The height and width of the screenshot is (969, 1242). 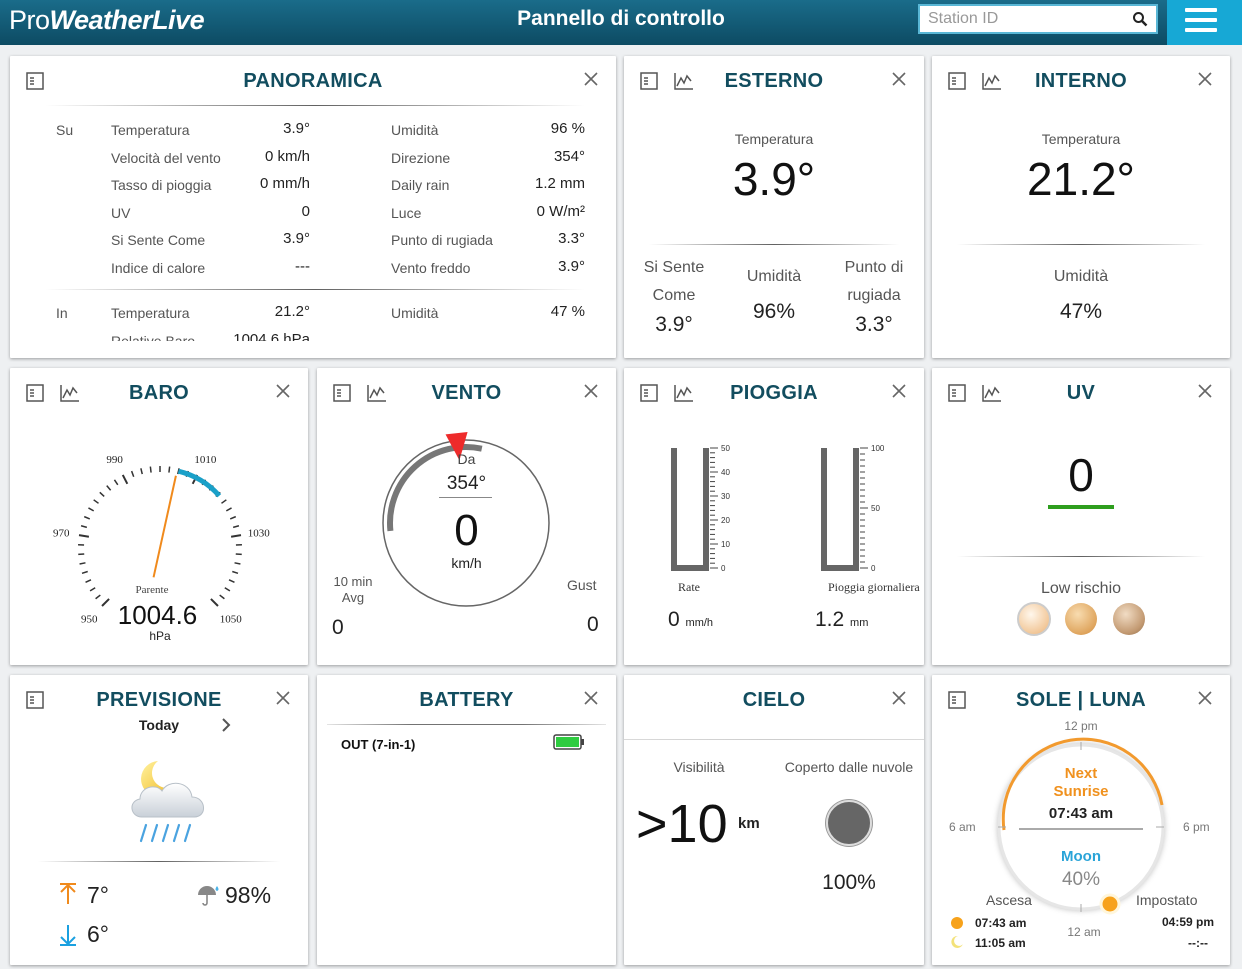 I want to click on dew-point-value: 3.3°, so click(x=874, y=324).